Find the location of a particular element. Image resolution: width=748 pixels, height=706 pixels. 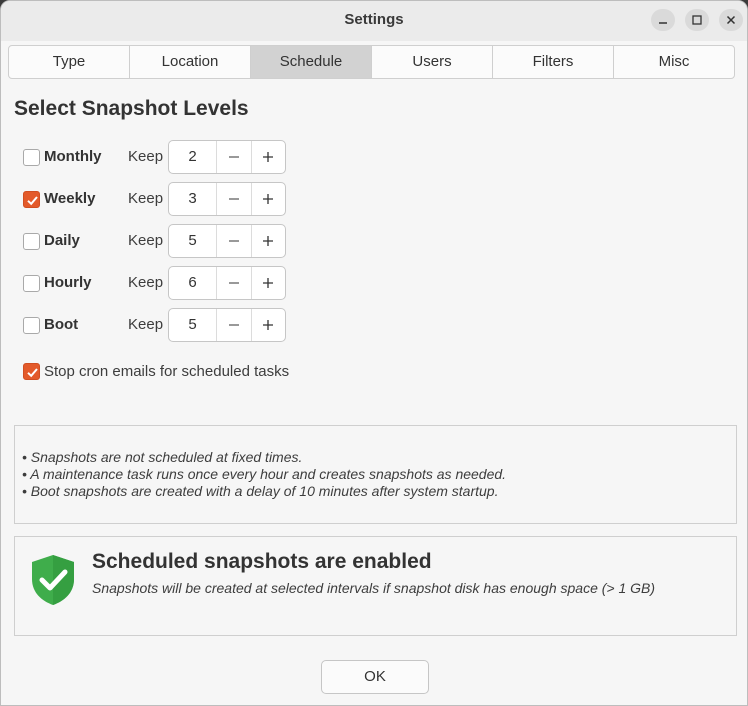

boot-keep-spinner: 5 is located at coordinates (227, 325).